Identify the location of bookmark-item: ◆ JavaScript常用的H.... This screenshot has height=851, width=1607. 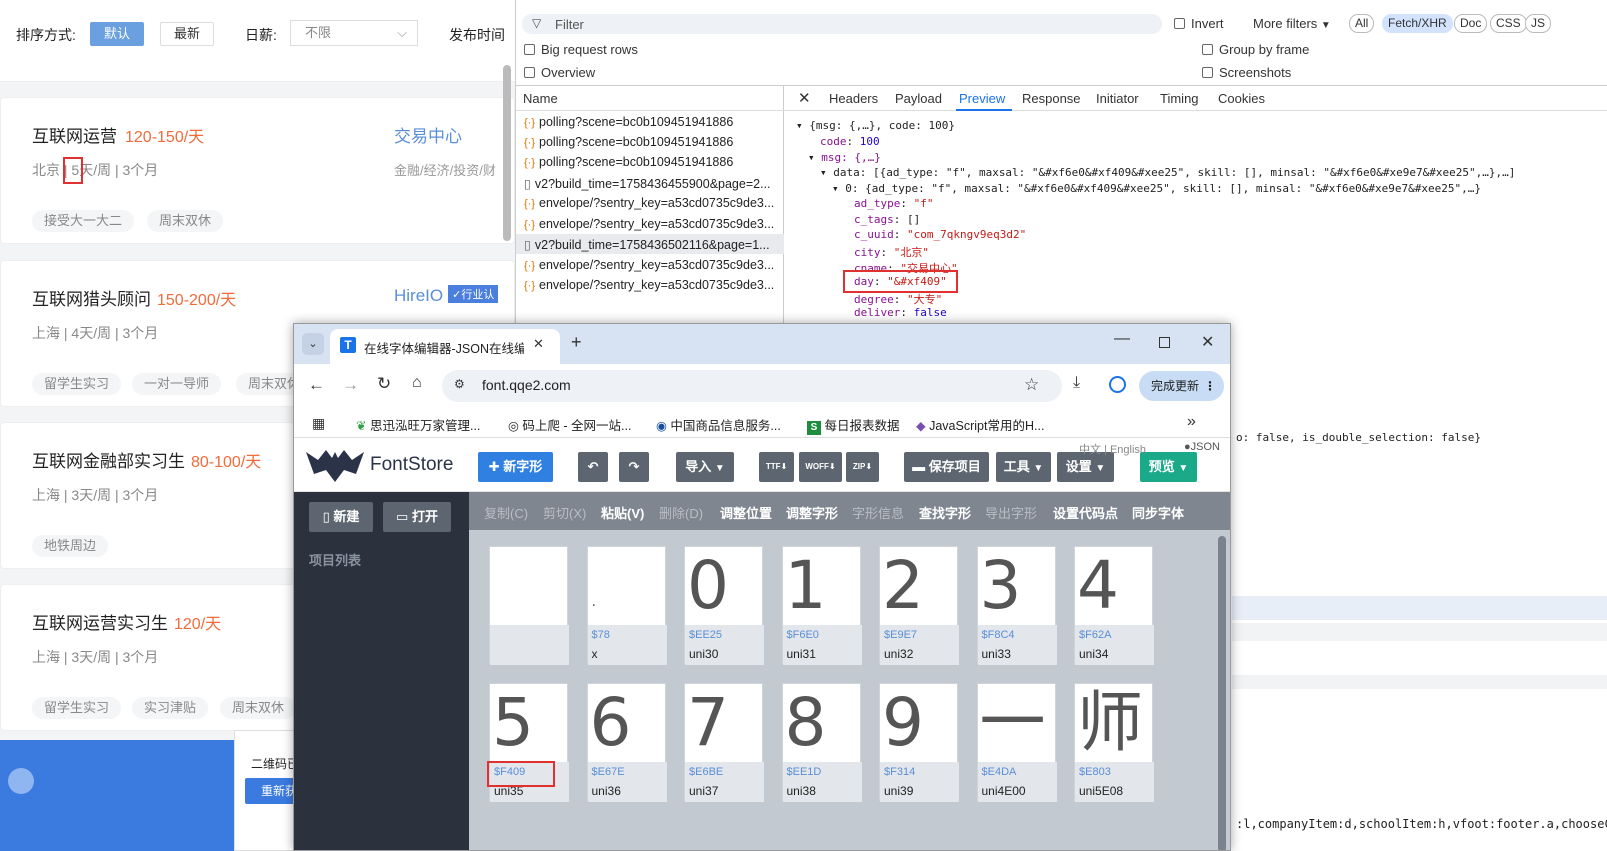
(980, 424).